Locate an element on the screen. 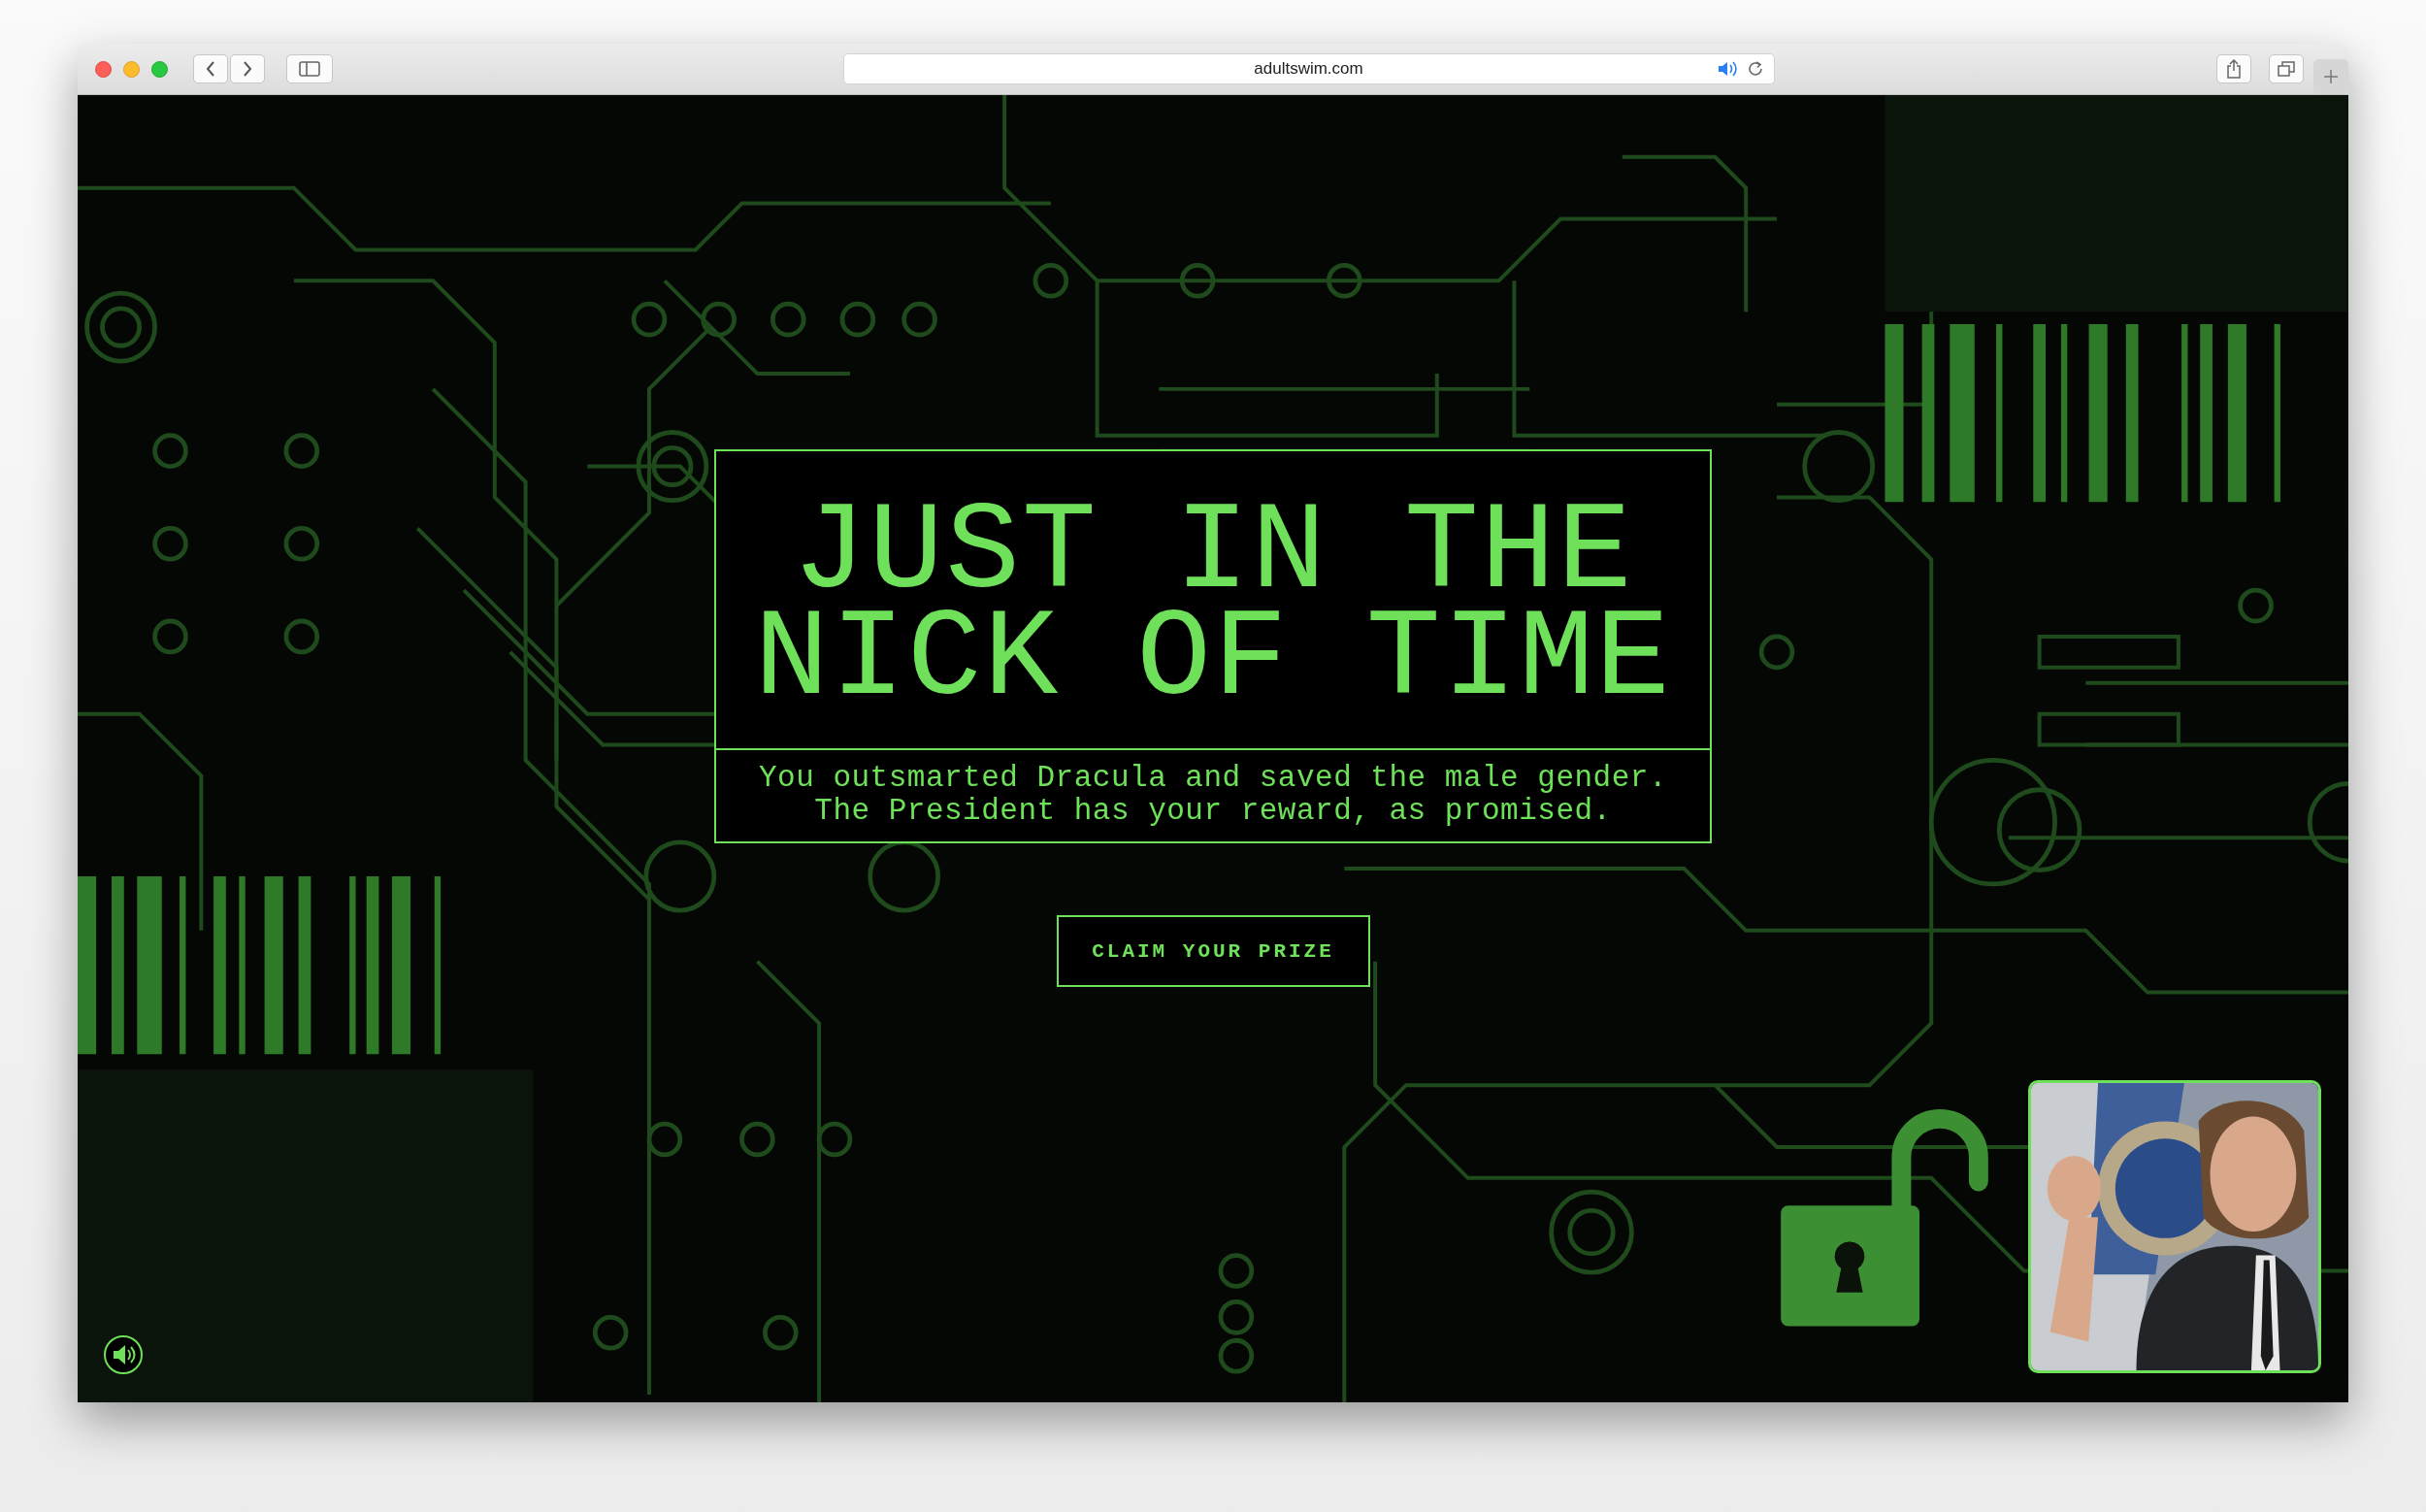 This screenshot has width=2426, height=1512. chevron-left-icon is located at coordinates (210, 69).